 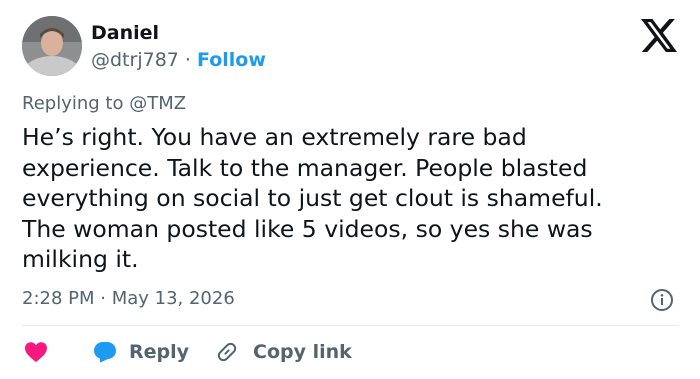 I want to click on copy-link-button: Copy link, so click(x=283, y=352).